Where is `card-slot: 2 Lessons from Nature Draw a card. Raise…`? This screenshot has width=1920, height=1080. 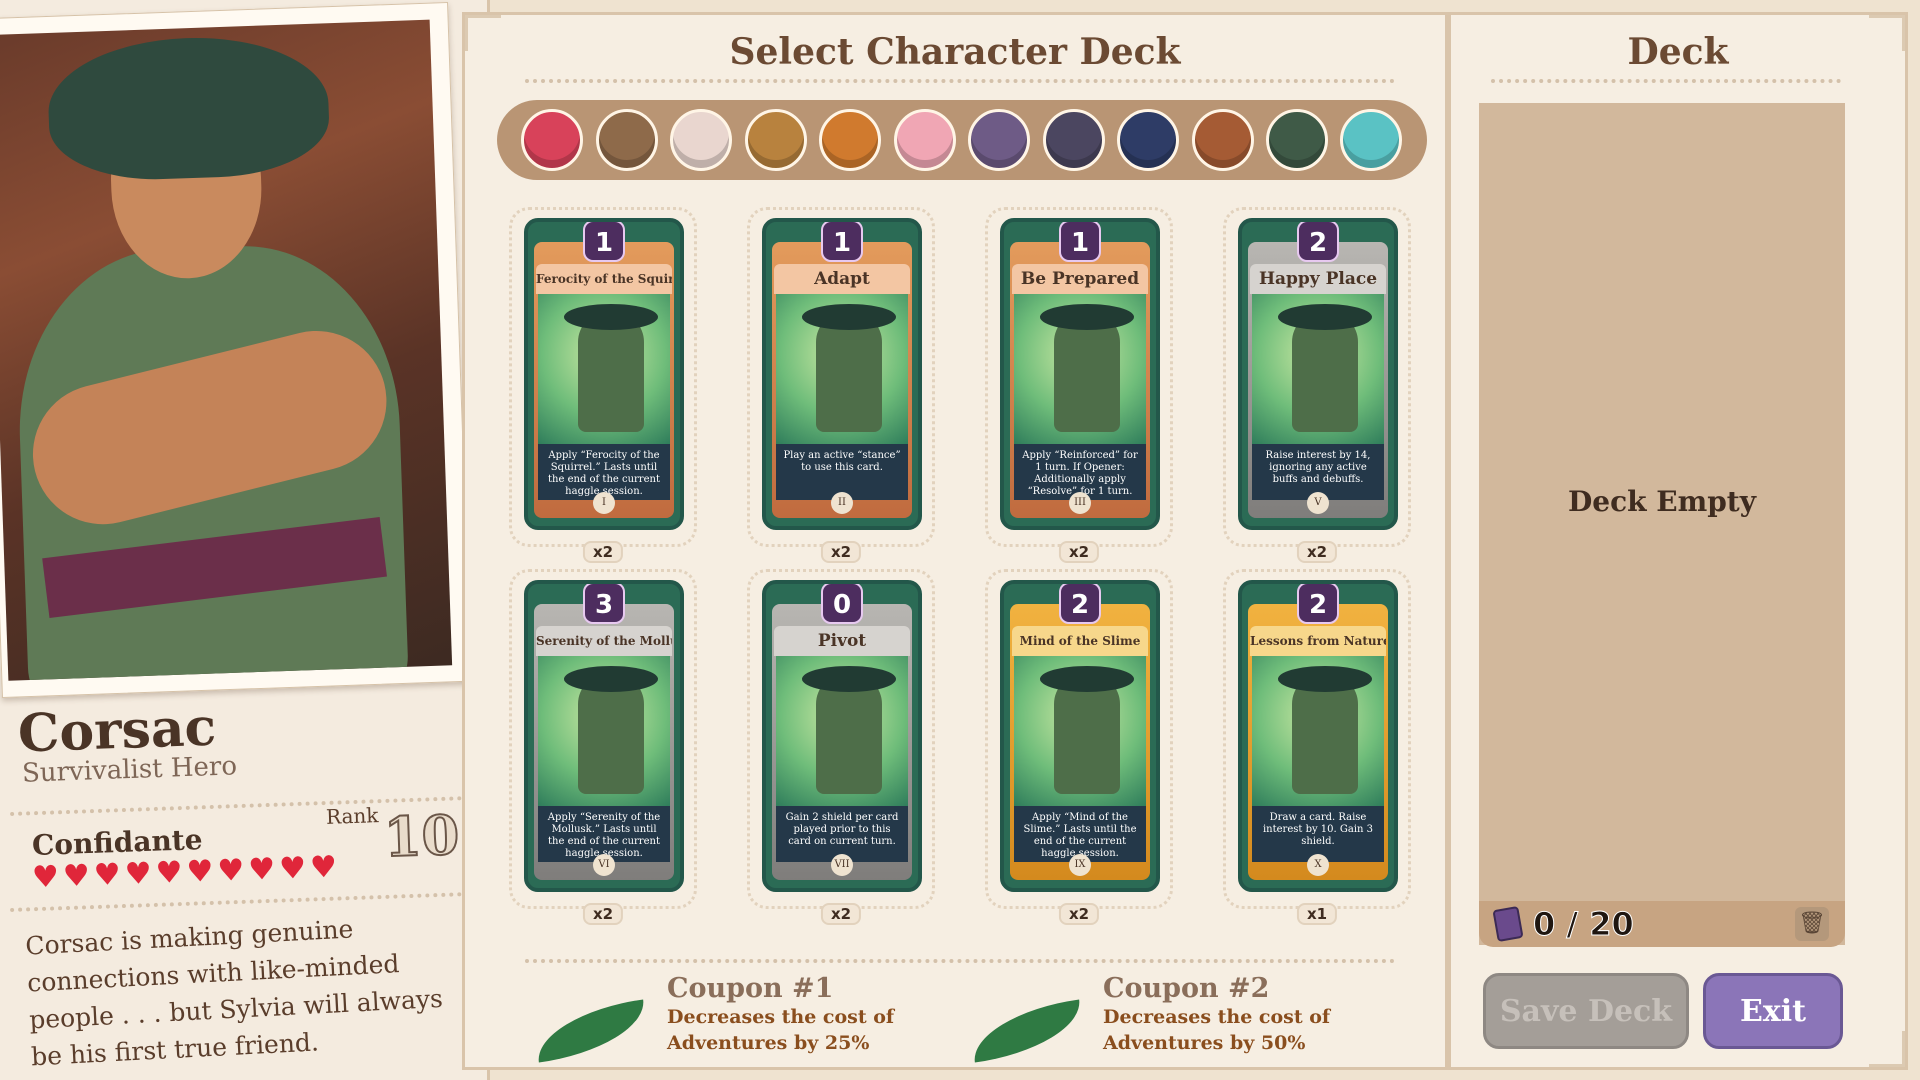
card-slot: 2 Lessons from Nature Draw a card. Raise… is located at coordinates (1317, 747).